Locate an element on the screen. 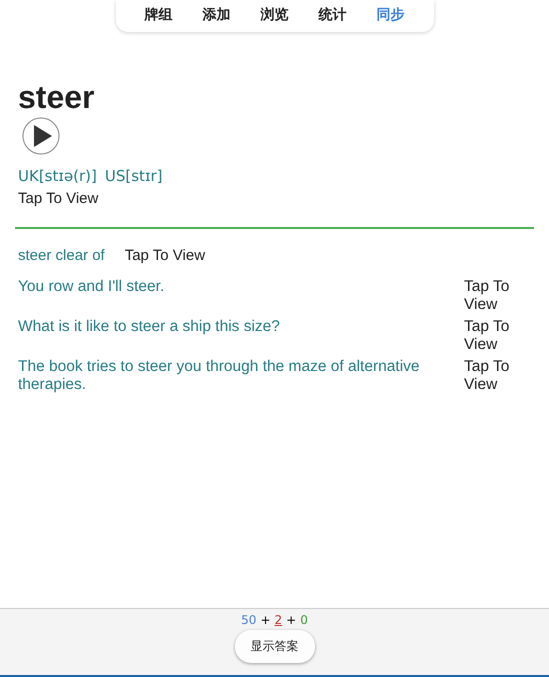  phrase: steer clear of is located at coordinates (61, 255).